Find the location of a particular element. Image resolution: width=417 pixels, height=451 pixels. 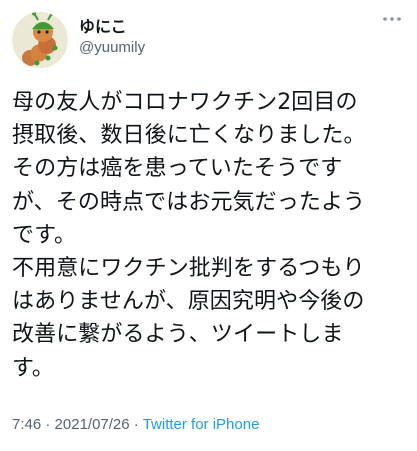

tweet-text-line: 摂取後、数日後に亡くなりました。 is located at coordinates (189, 136).